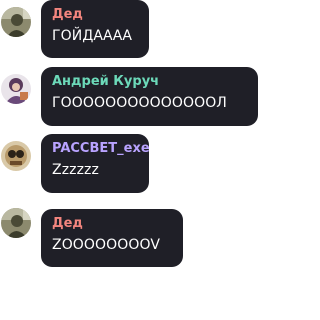  I want to click on sender-name: PACCBET_exe, so click(101, 149).